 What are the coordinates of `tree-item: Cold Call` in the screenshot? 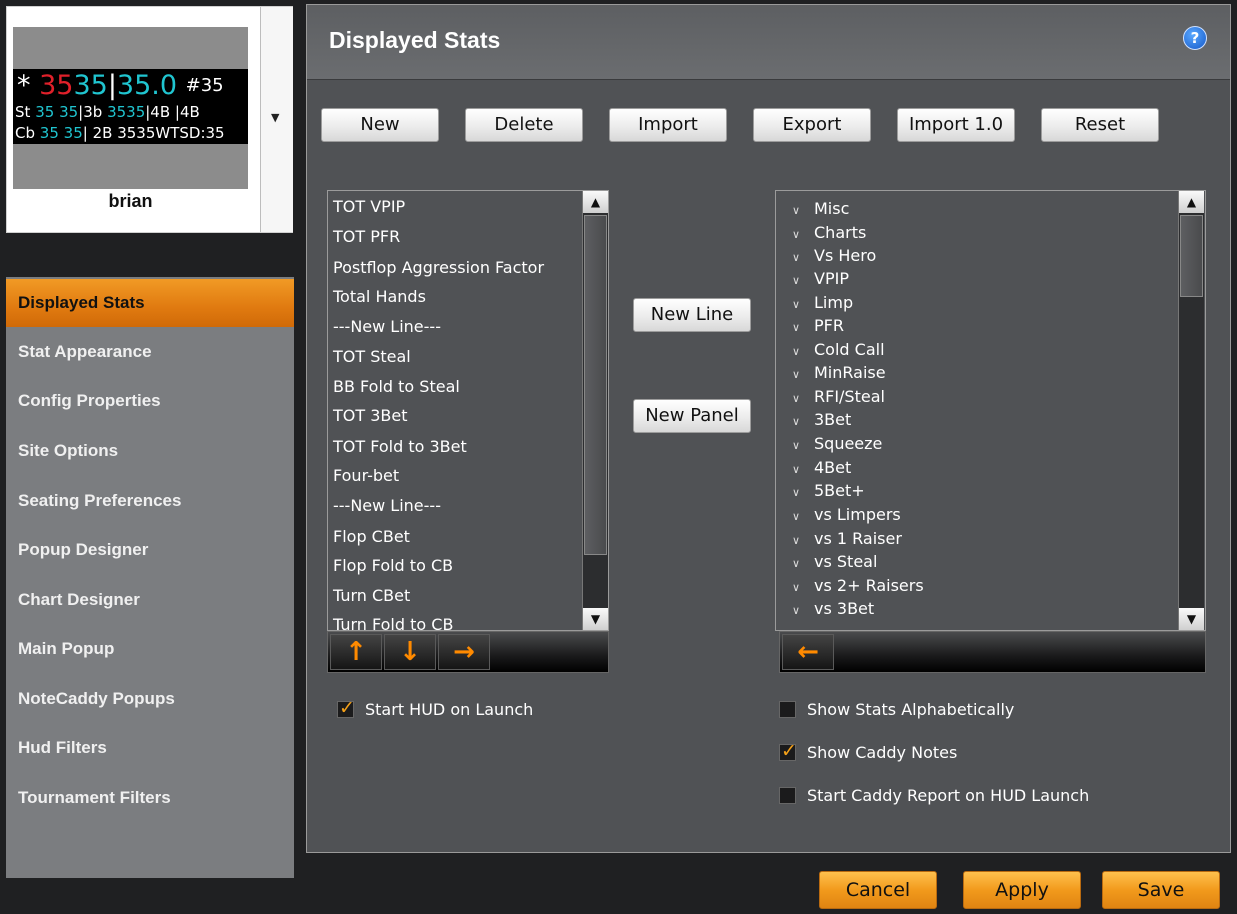 It's located at (849, 349).